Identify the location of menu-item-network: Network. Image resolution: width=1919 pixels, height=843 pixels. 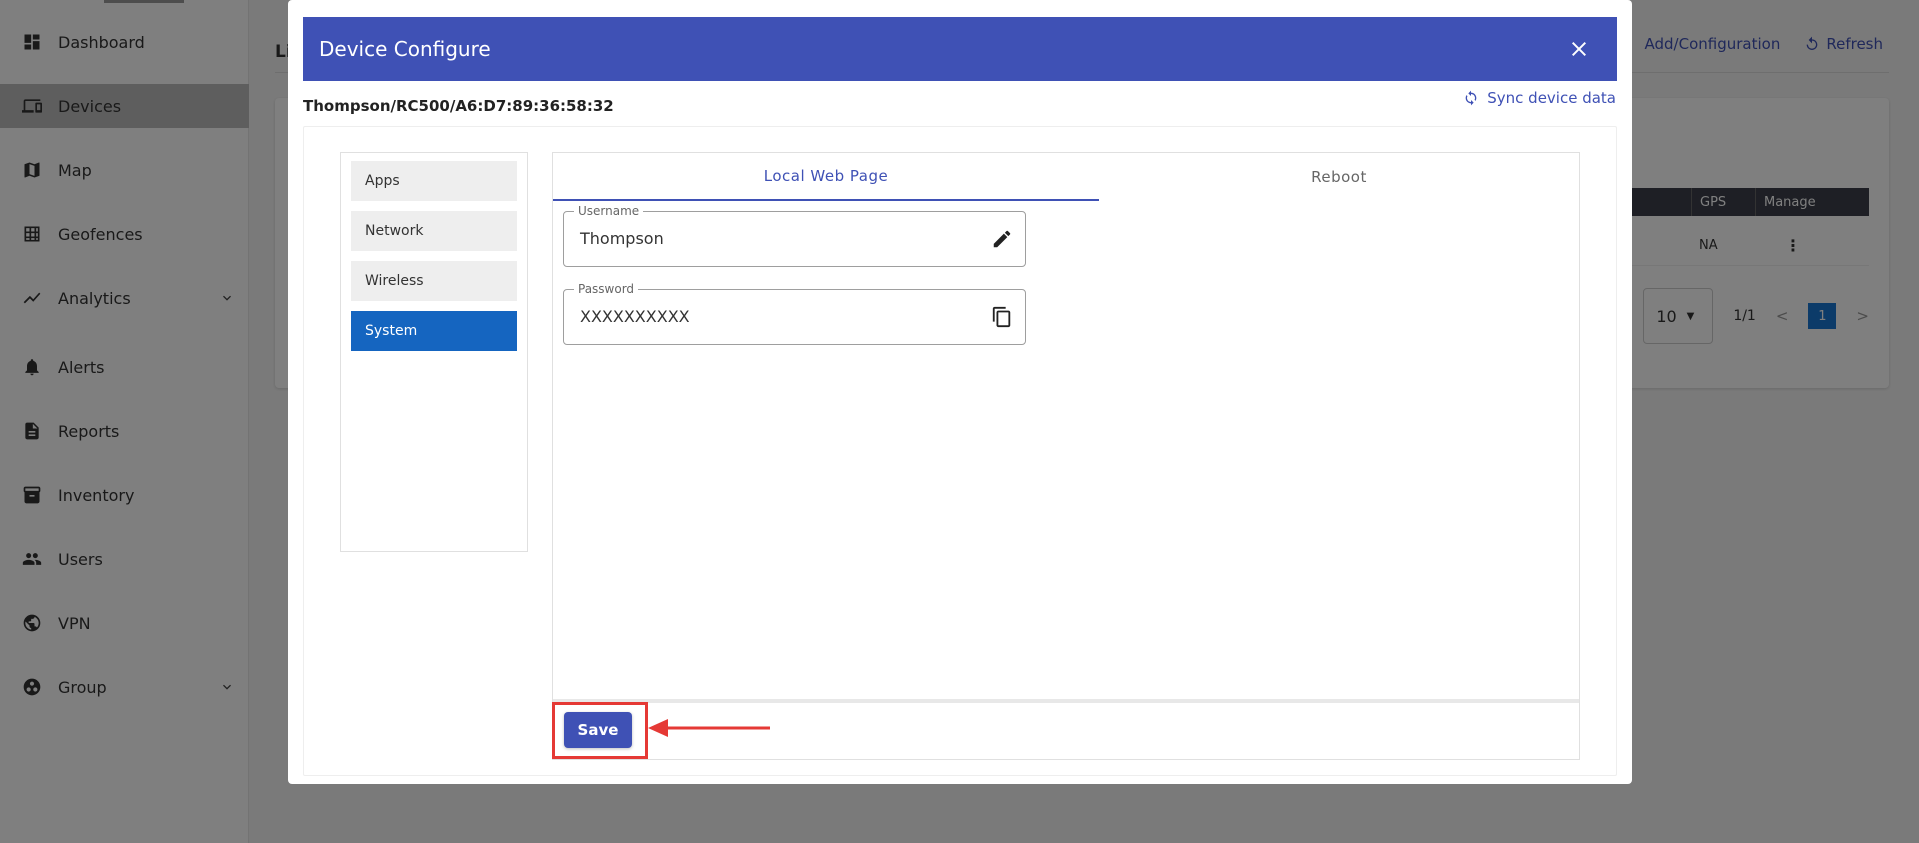
(434, 231).